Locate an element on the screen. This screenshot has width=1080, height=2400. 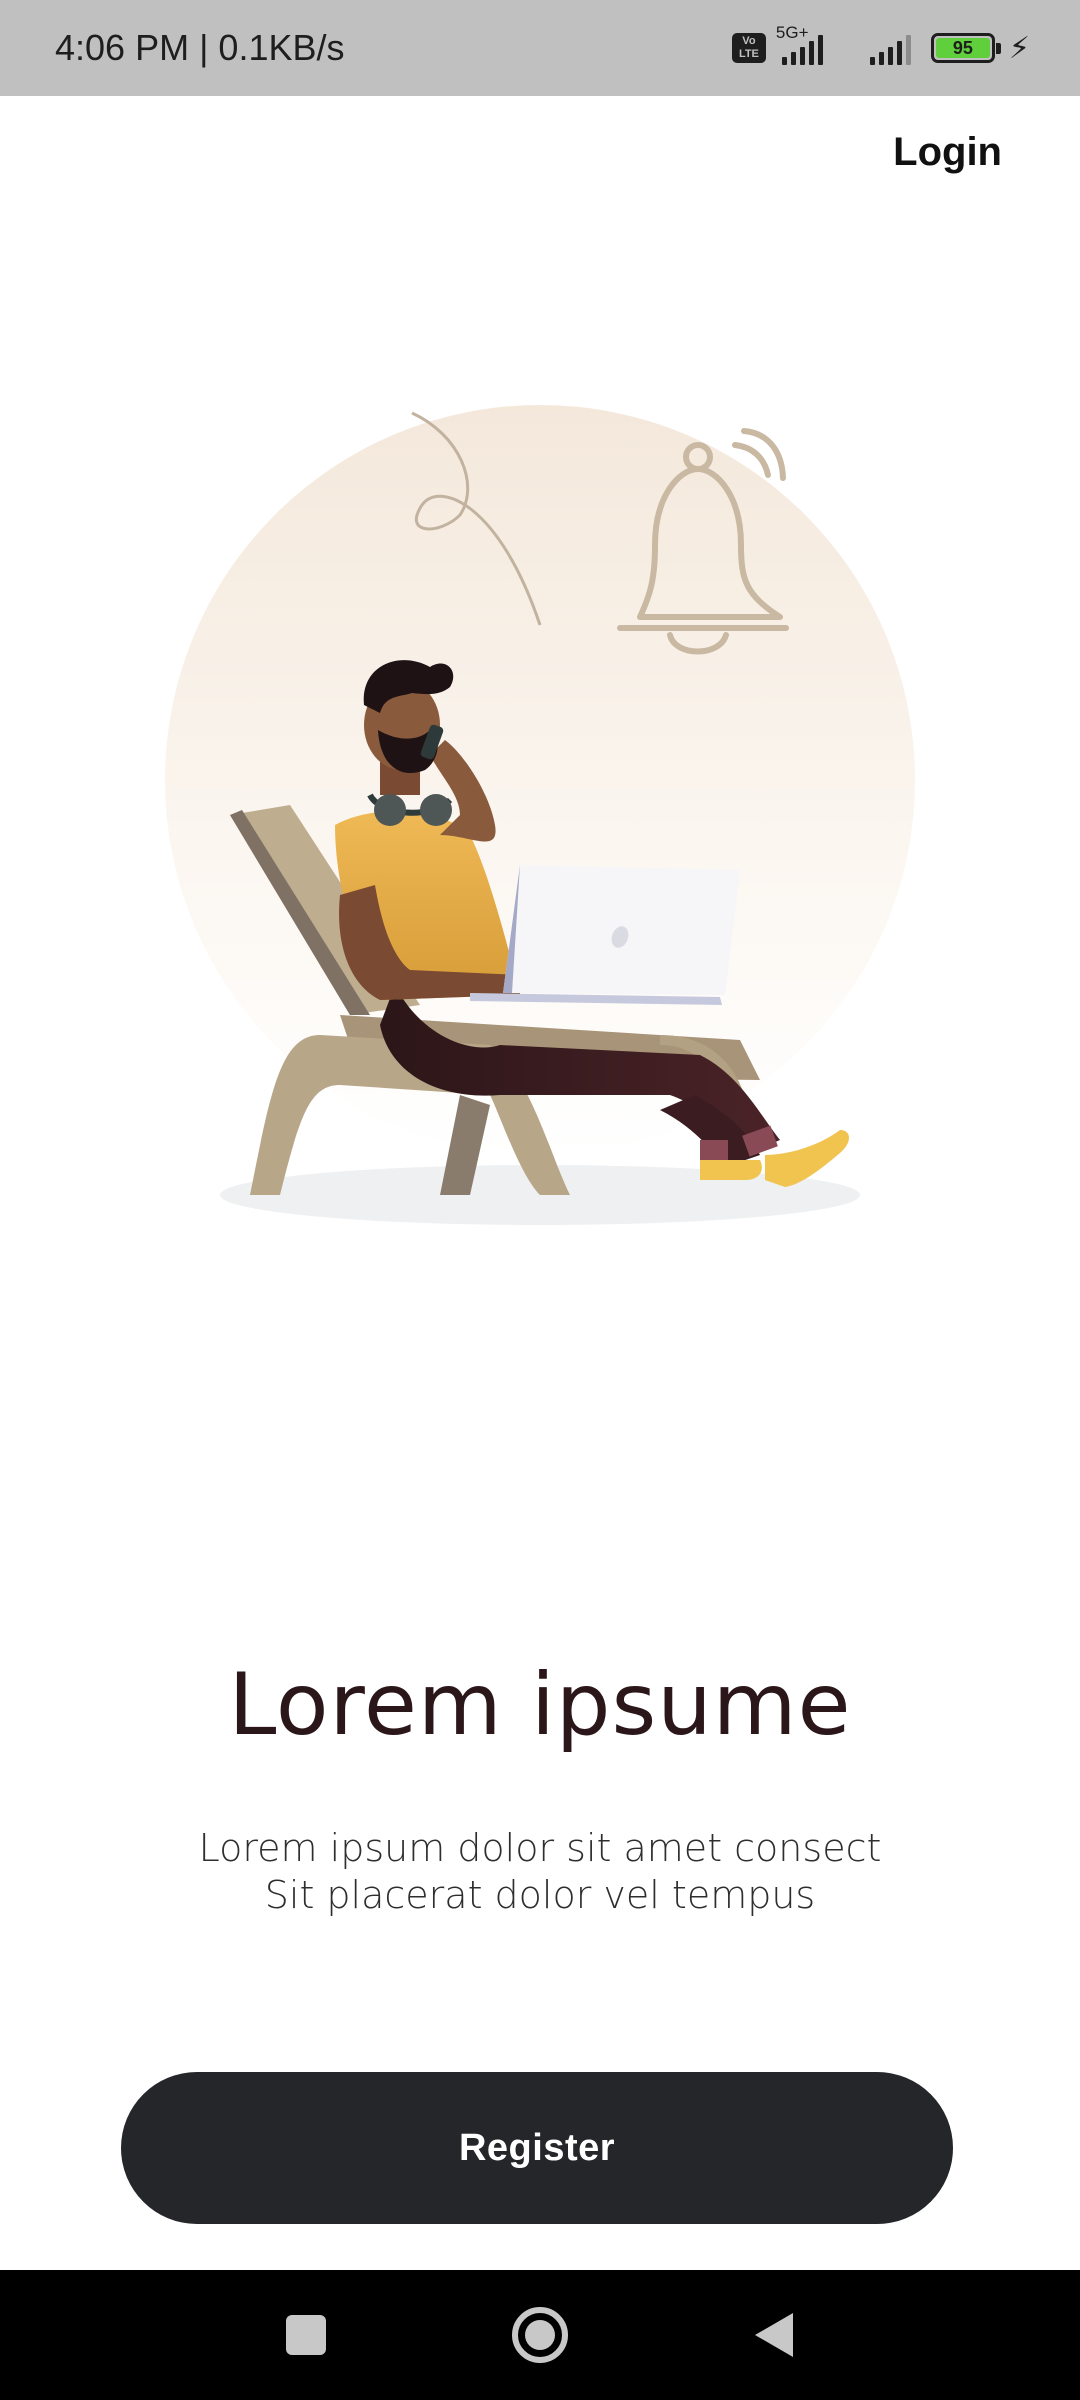
network-type-label: 5G+ is located at coordinates (792, 32).